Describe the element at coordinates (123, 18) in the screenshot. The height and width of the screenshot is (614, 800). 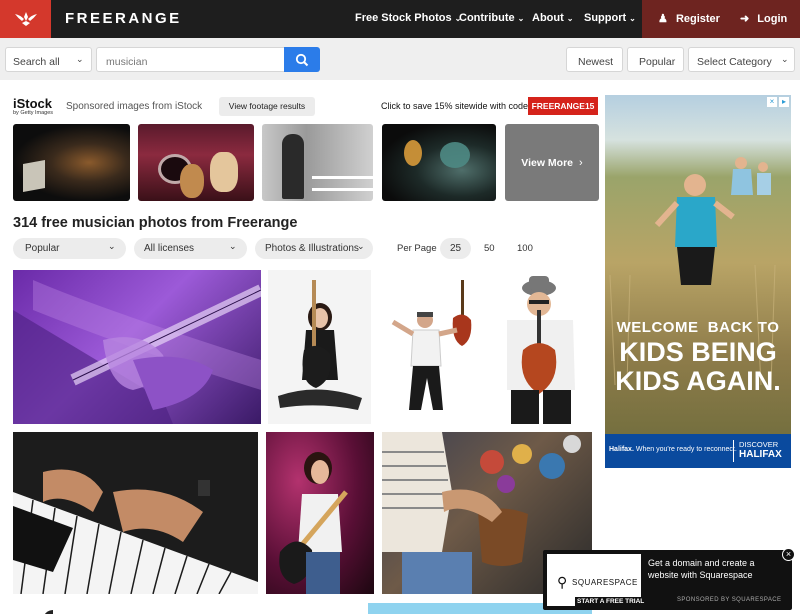
I see `brand-name: FREERANGE` at that location.